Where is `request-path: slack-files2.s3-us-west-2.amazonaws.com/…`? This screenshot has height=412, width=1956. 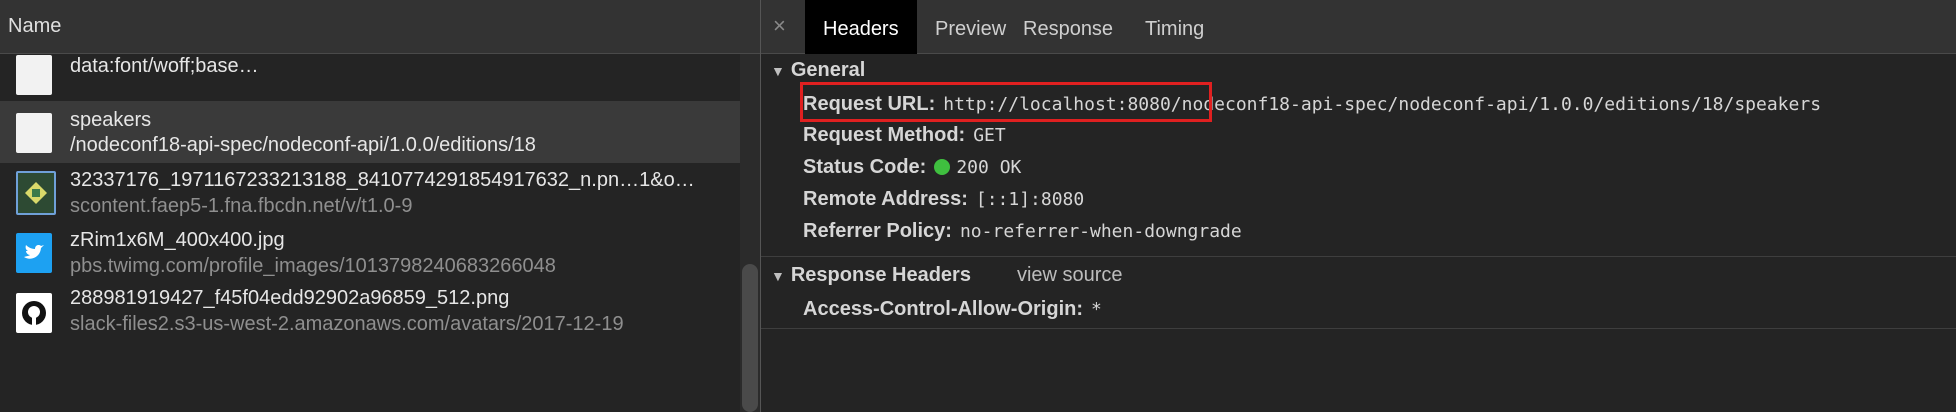 request-path: slack-files2.s3-us-west-2.amazonaws.com/… is located at coordinates (347, 324).